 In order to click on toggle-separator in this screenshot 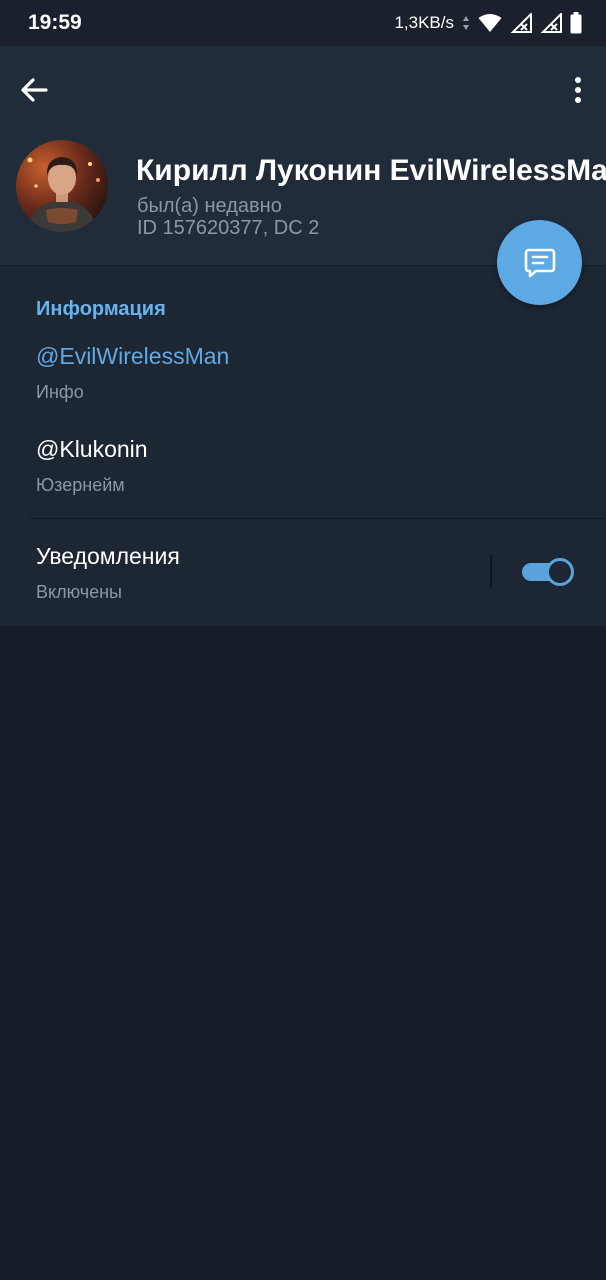, I will do `click(491, 571)`.